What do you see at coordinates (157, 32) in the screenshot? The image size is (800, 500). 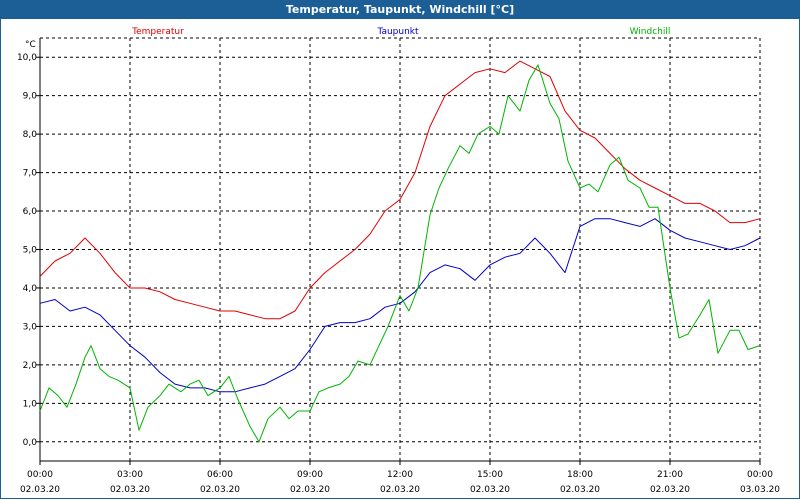 I see `legend-temperatur: Temperatur` at bounding box center [157, 32].